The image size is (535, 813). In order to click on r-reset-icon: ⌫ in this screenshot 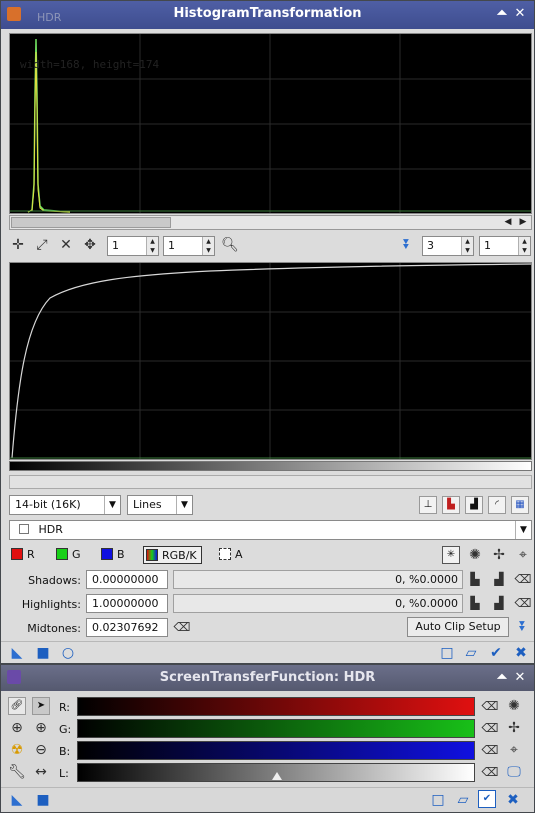, I will do `click(490, 706)`.